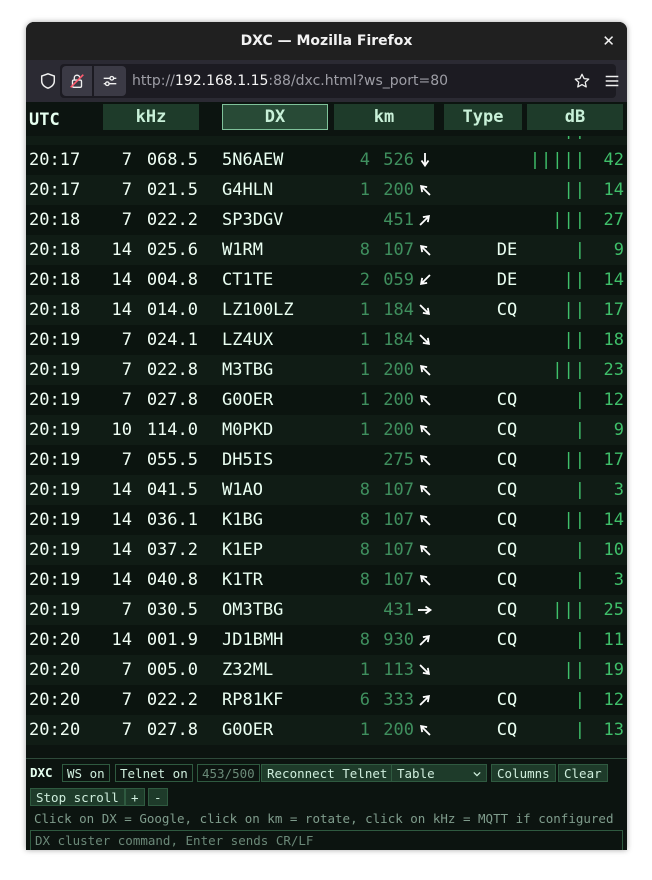 The image size is (652, 880). Describe the element at coordinates (396, 670) in the screenshot. I see `cell-km: 113` at that location.